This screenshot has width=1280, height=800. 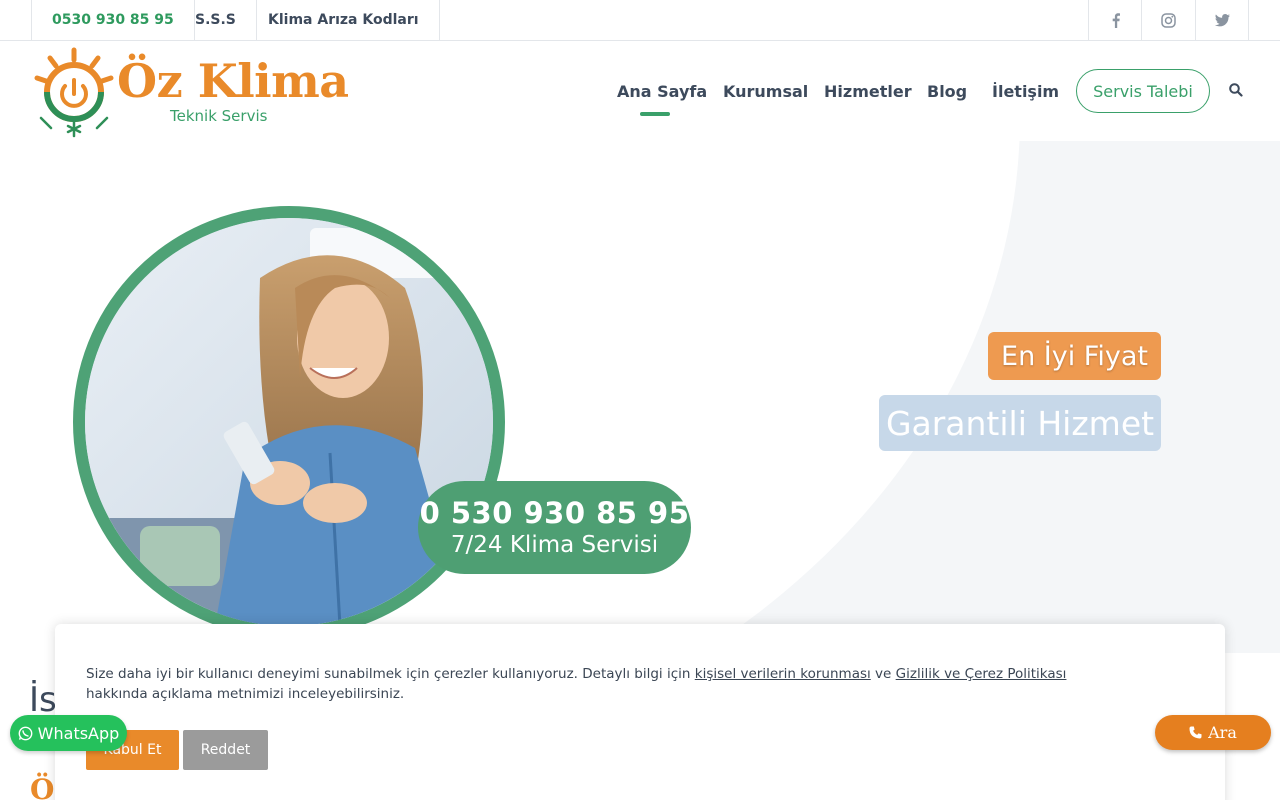 I want to click on phone-icon, so click(x=1195, y=732).